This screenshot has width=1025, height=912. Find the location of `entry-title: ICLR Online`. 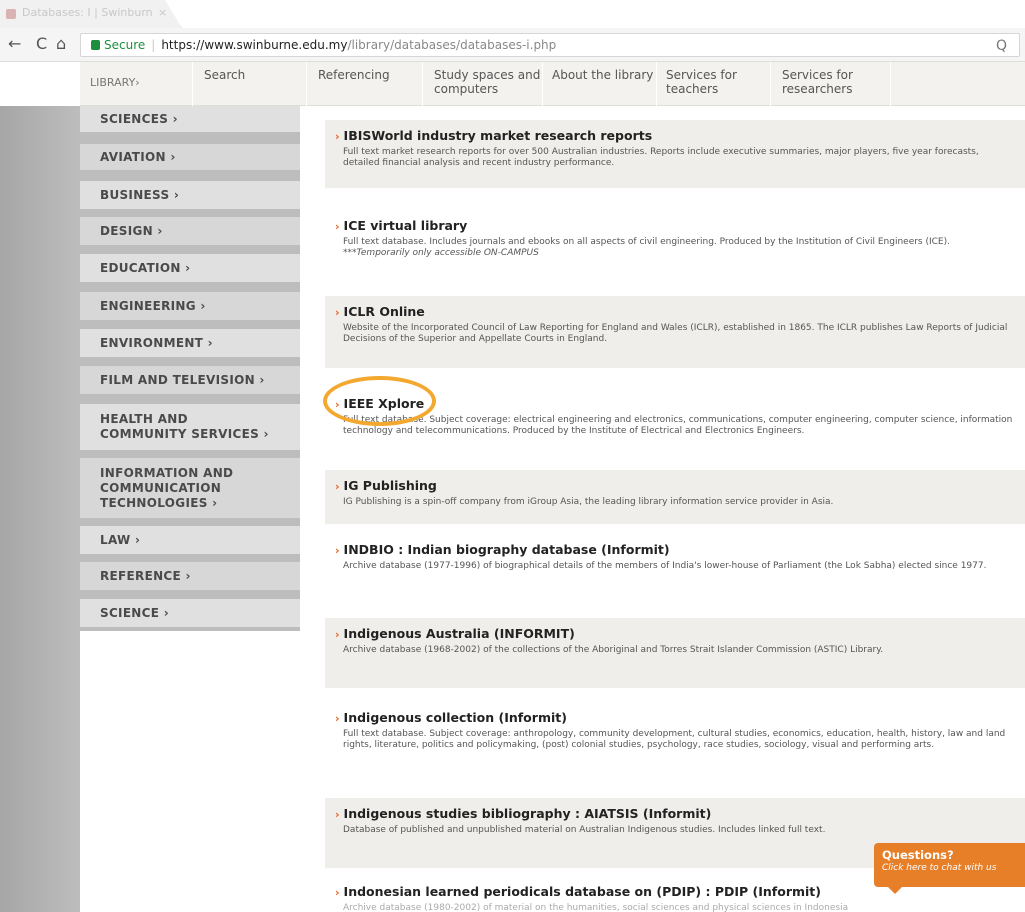

entry-title: ICLR Online is located at coordinates (384, 311).